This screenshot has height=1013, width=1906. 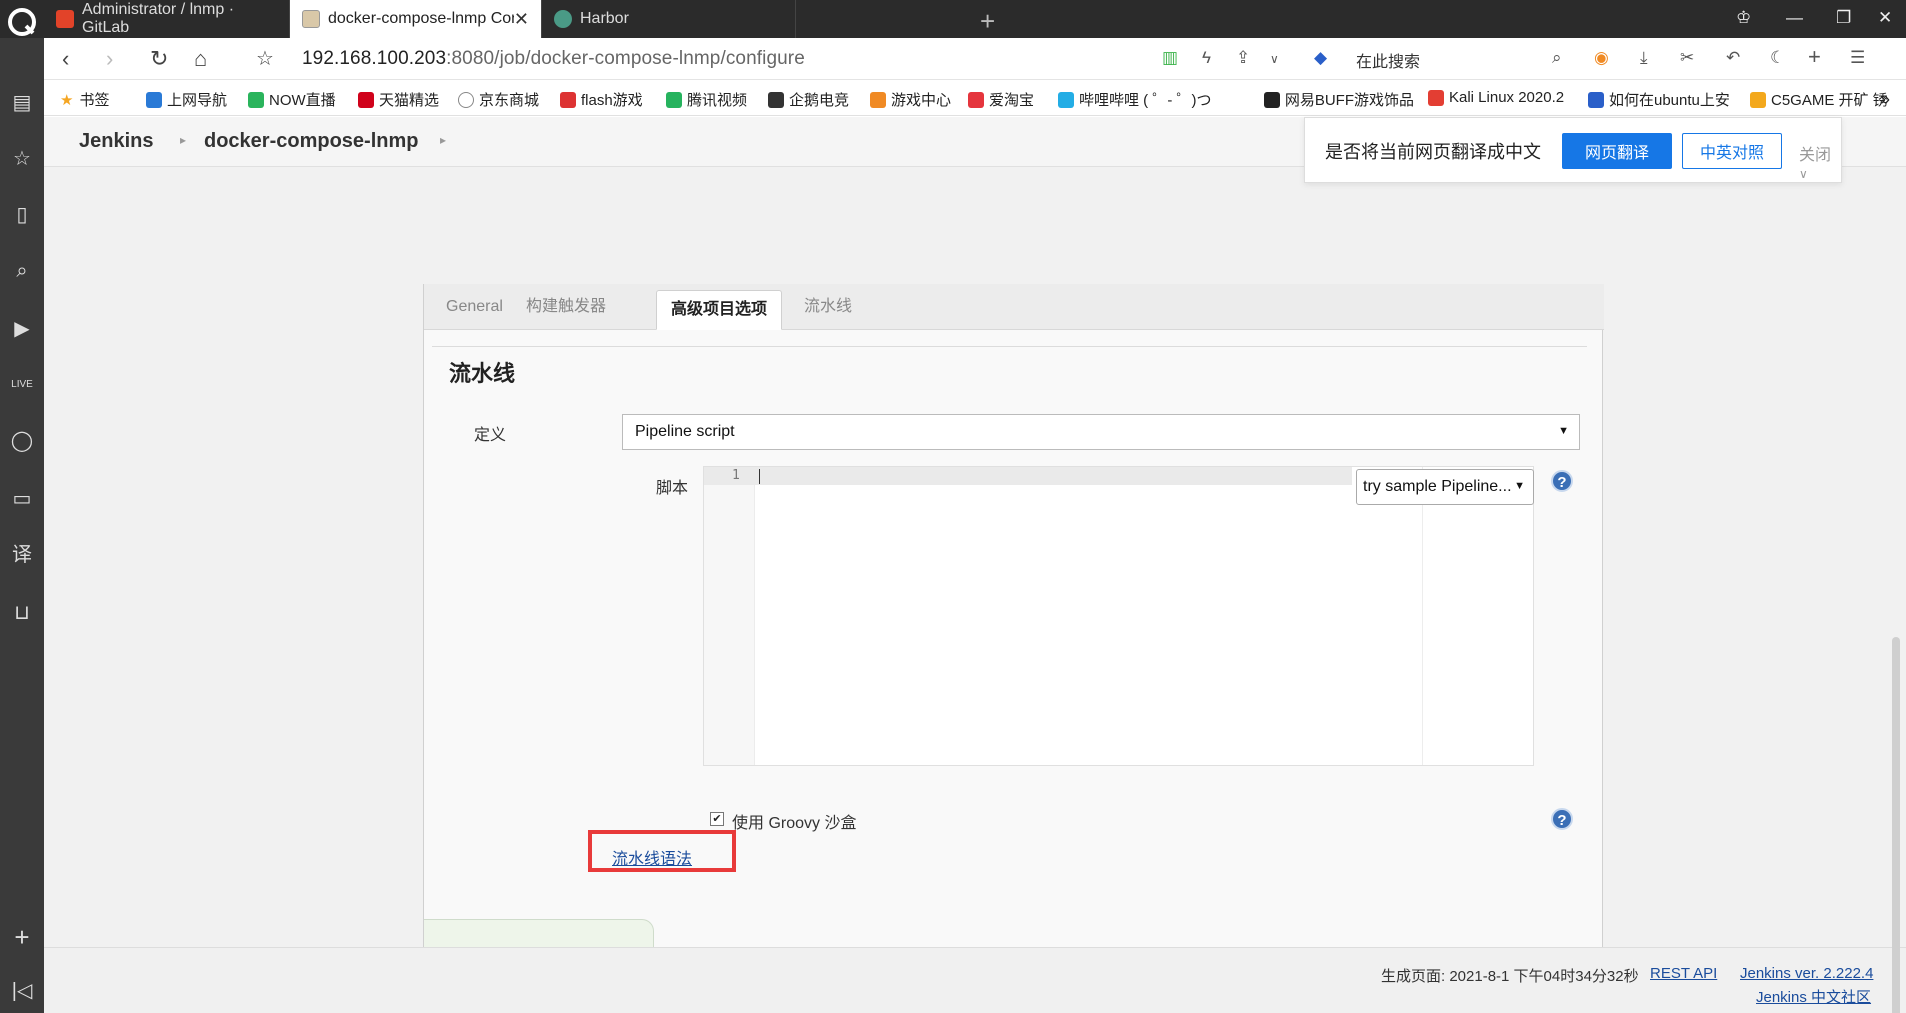 I want to click on script-label: 脚本, so click(x=672, y=488).